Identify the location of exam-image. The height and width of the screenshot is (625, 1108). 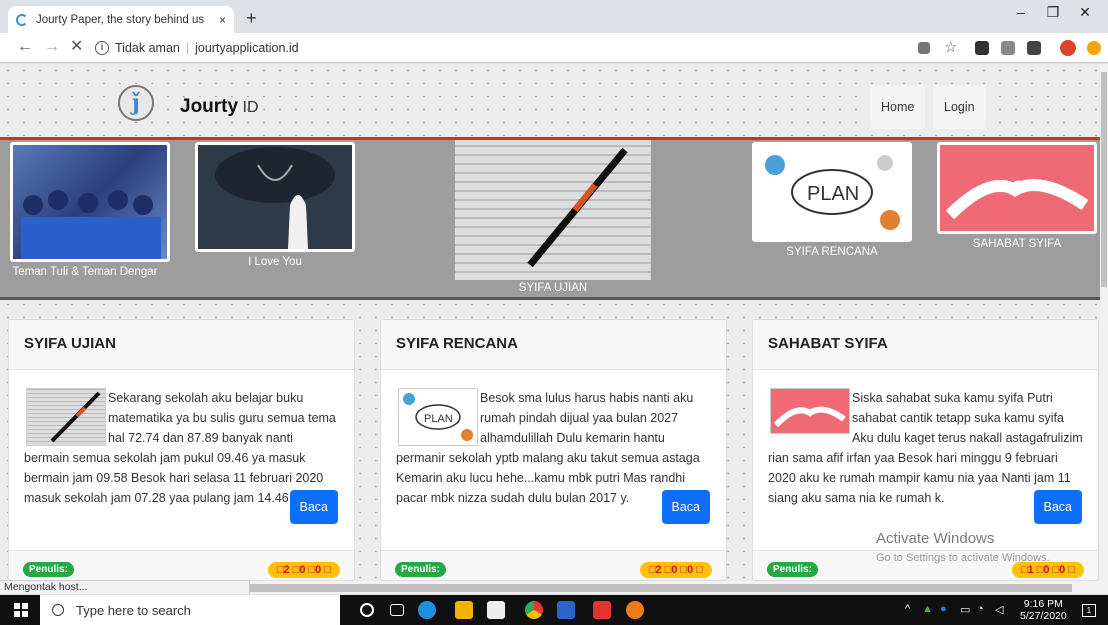
(553, 210).